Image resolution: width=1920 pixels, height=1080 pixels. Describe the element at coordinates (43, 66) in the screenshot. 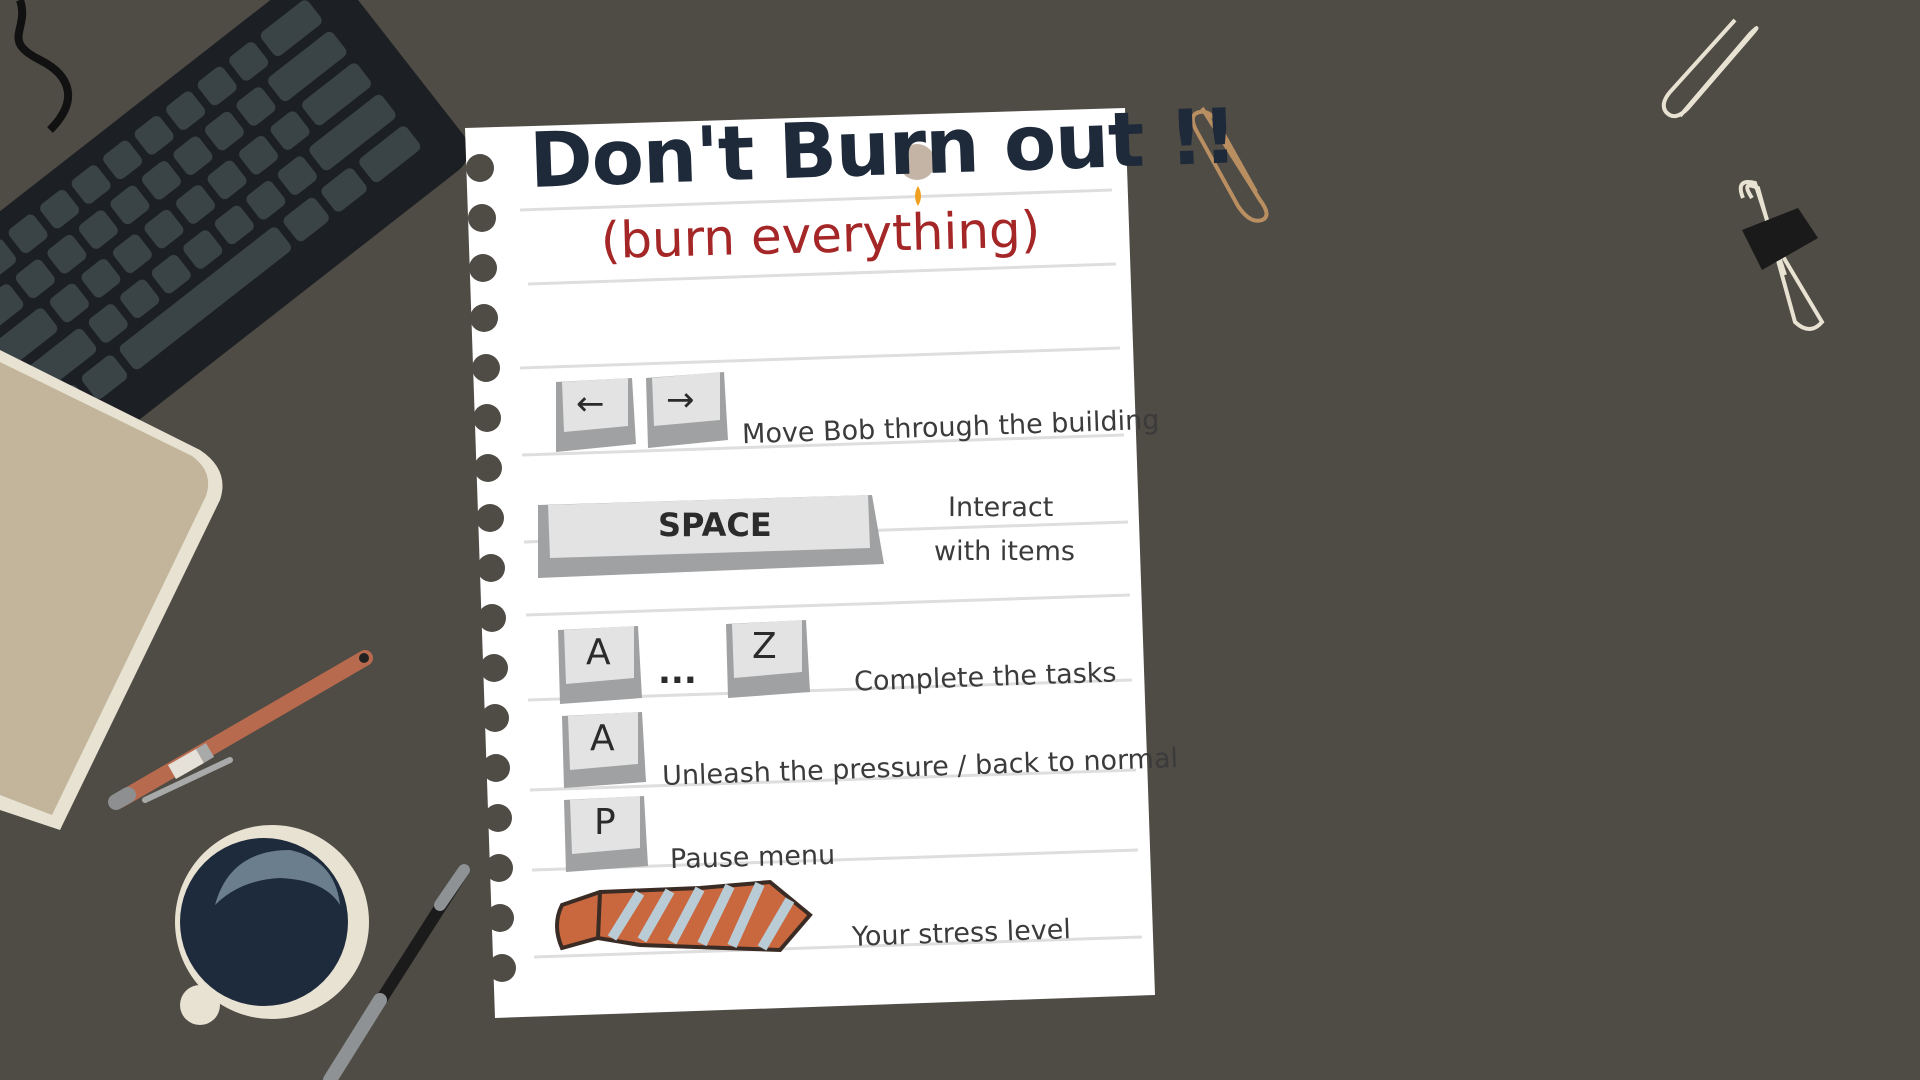

I see `keyboard-cable` at that location.